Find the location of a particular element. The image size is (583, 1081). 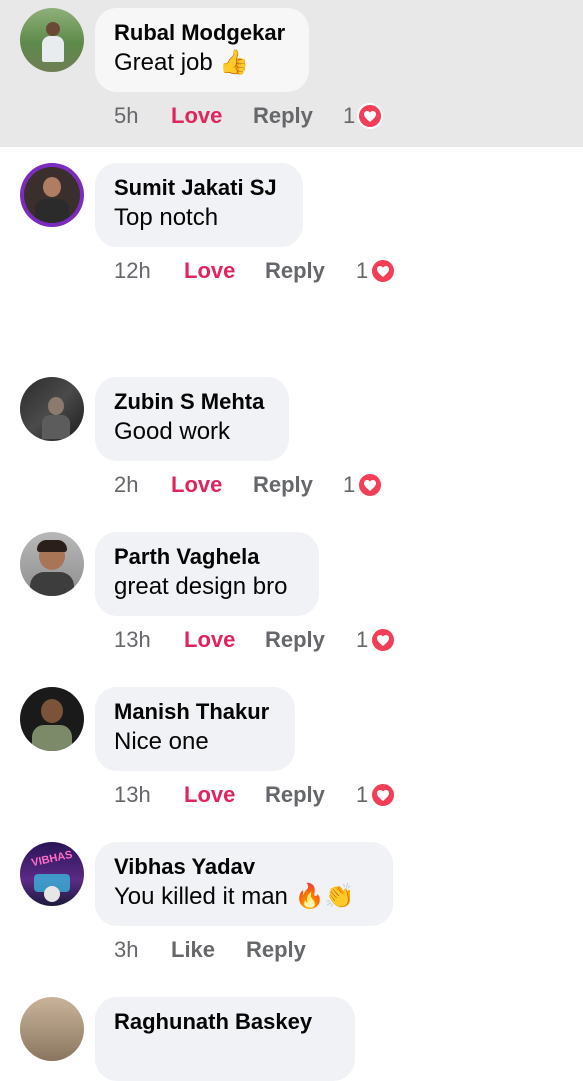

avatar-logo-text: VIBHAS is located at coordinates (52, 859).